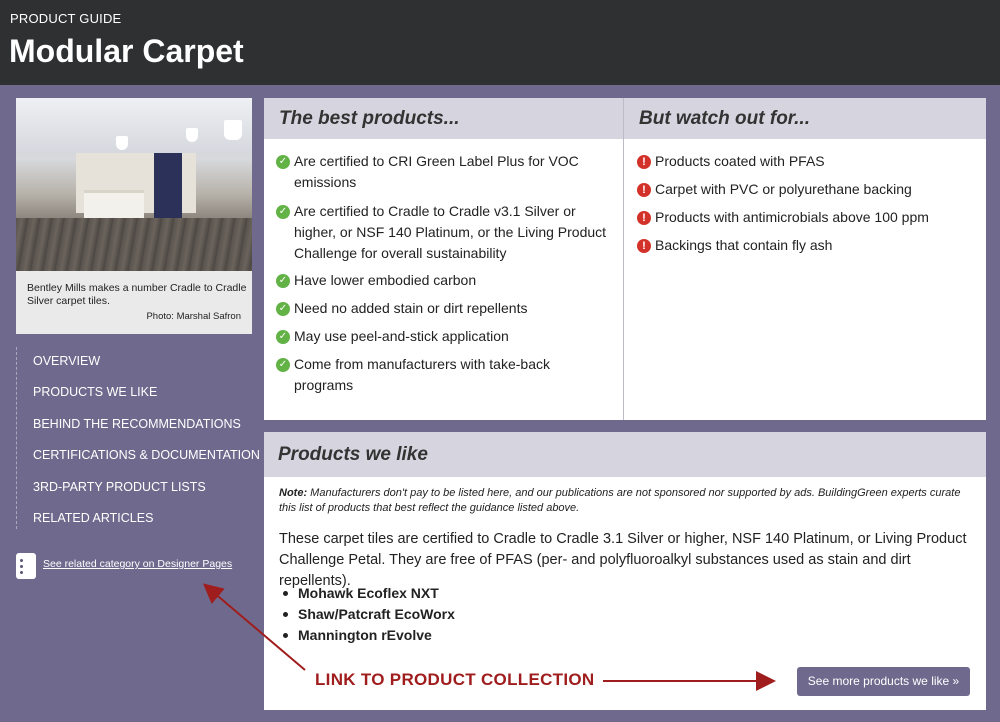 This screenshot has height=722, width=1000. I want to click on product-item: Mohawk Ecoflex NXT, so click(361, 593).